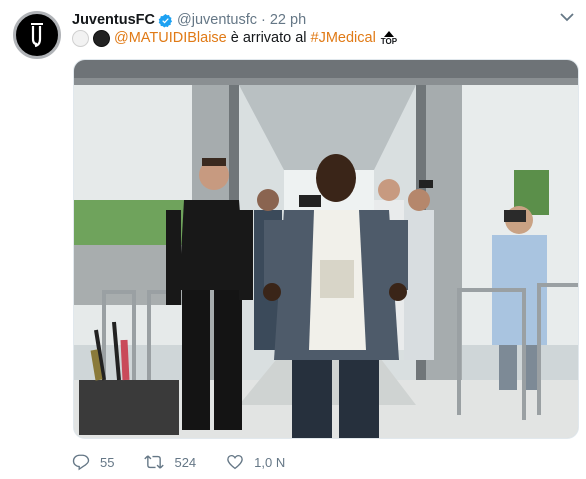 This screenshot has width=586, height=479. I want to click on heart-icon, so click(235, 462).